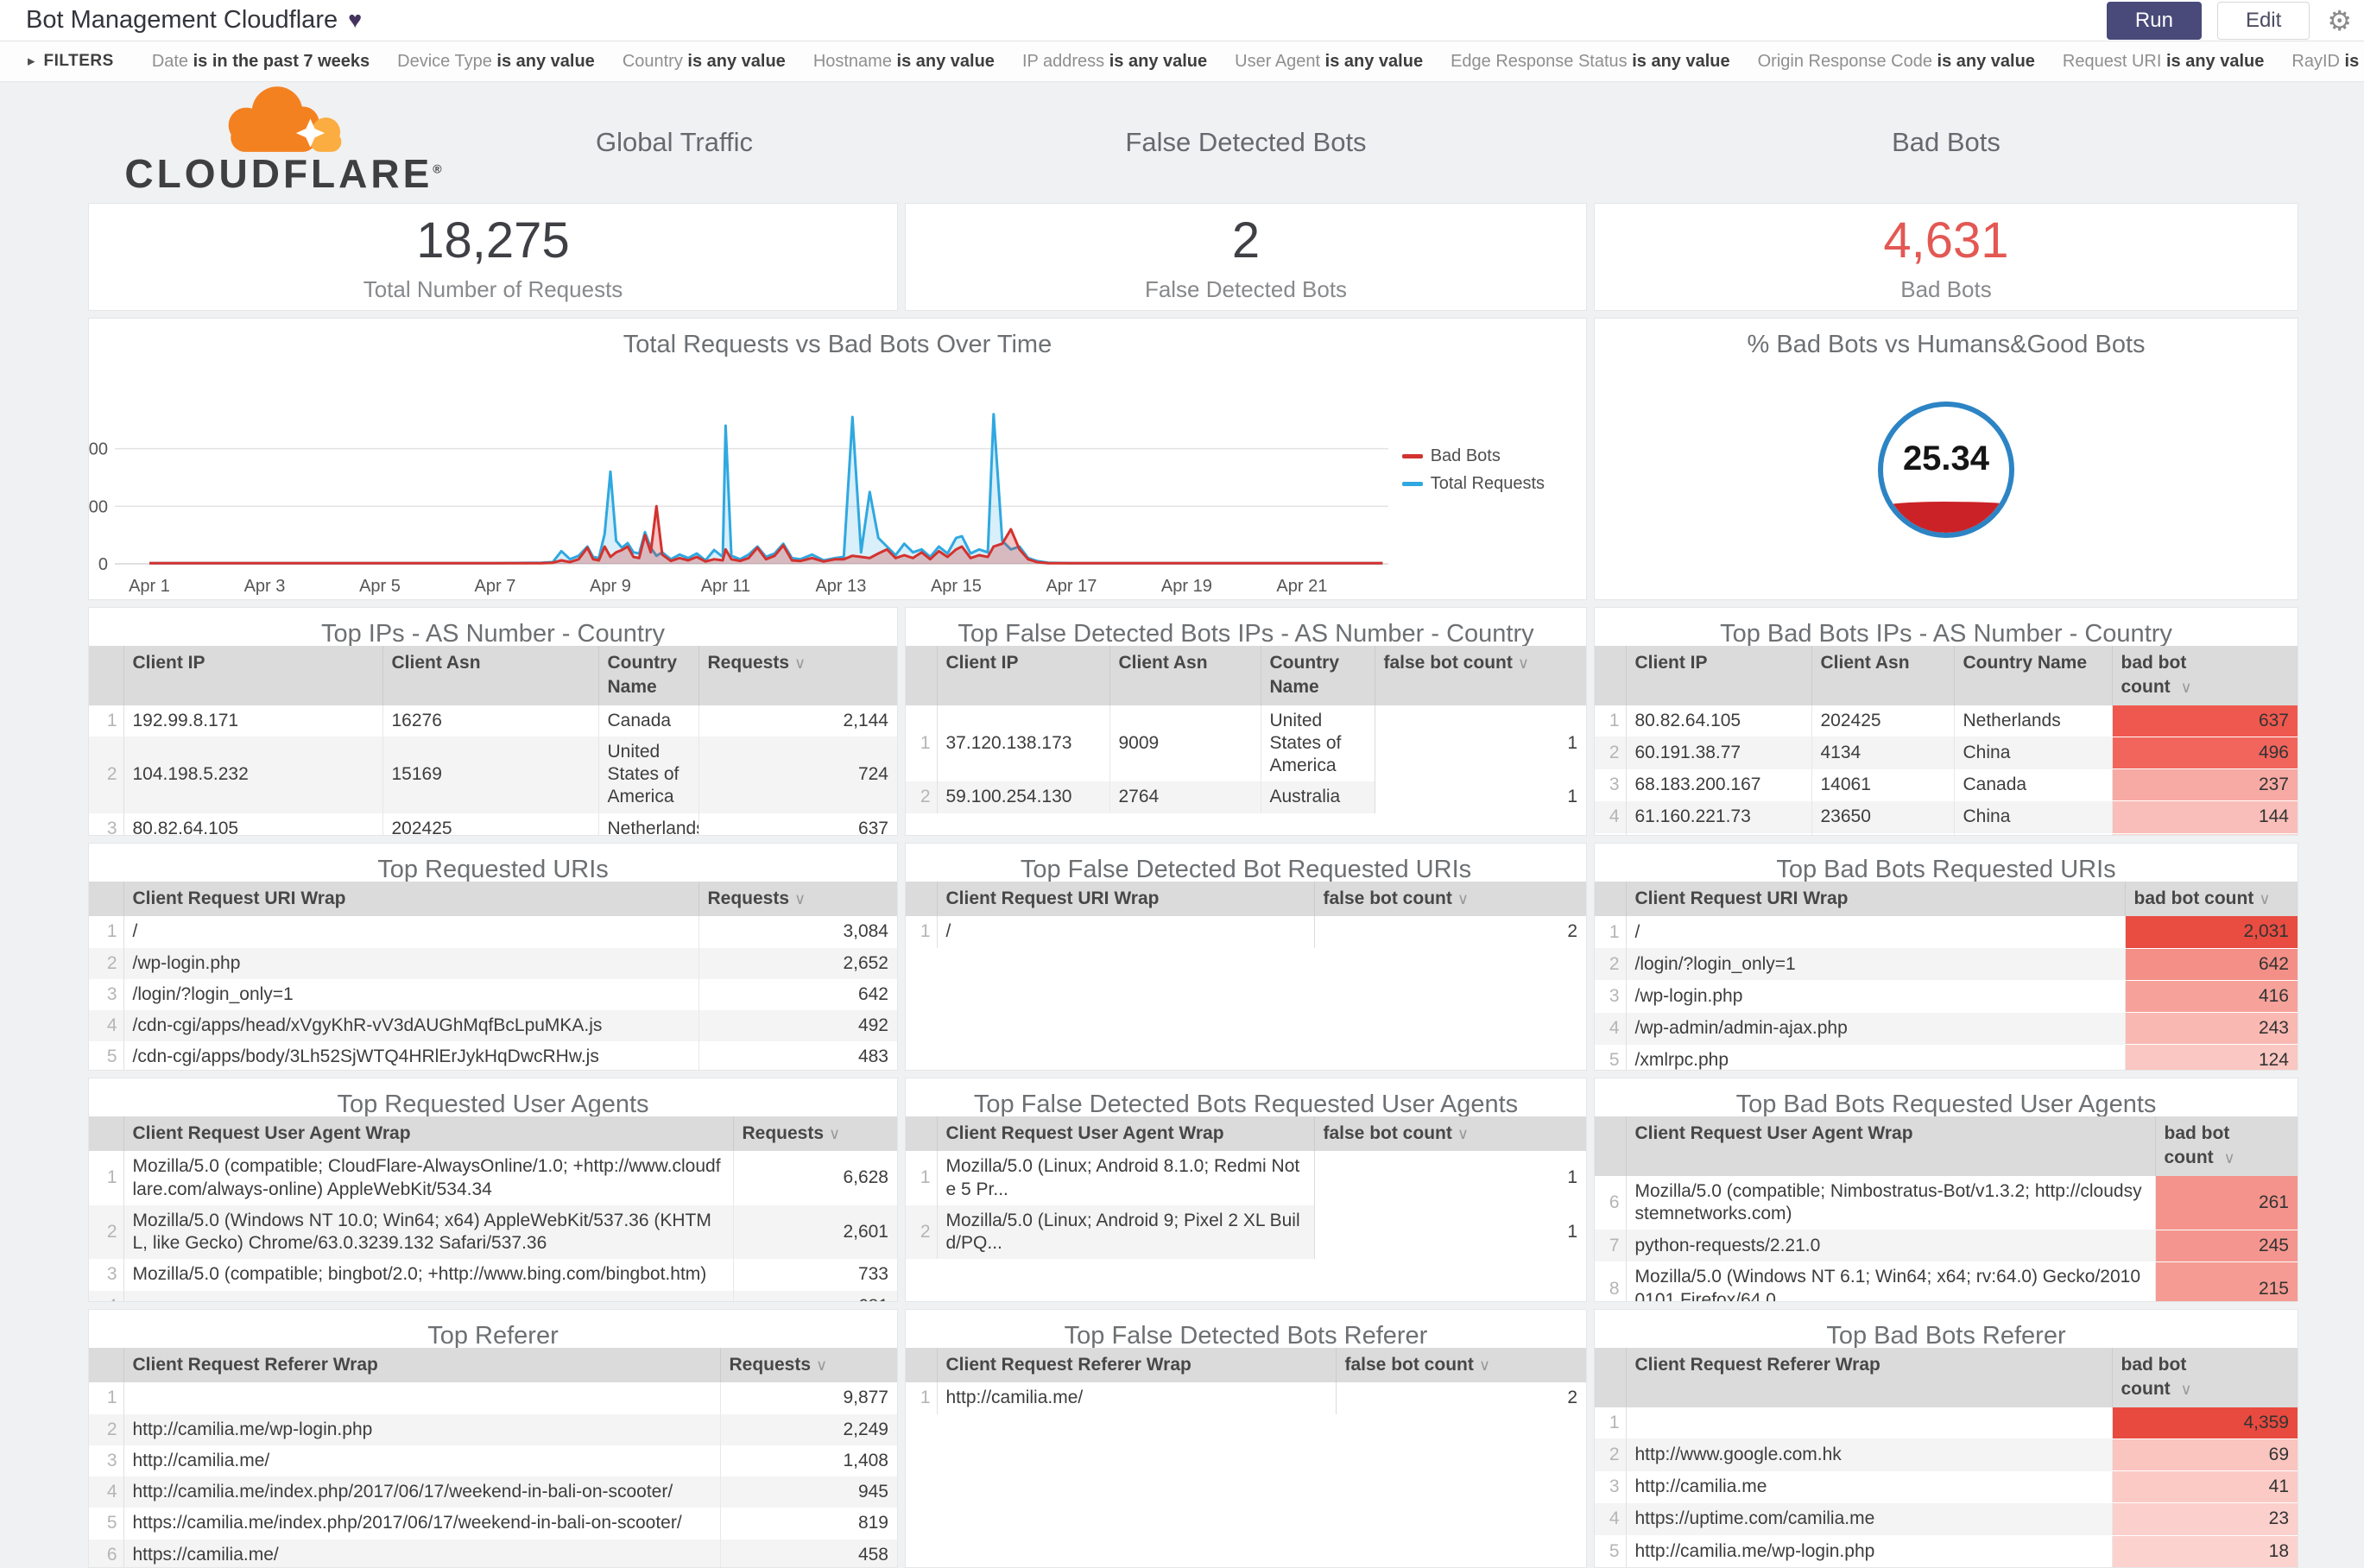  Describe the element at coordinates (1611, 784) in the screenshot. I see `row-number: 3` at that location.